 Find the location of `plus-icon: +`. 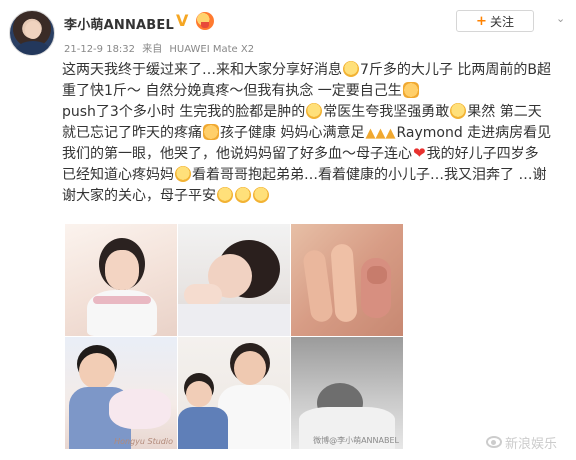

plus-icon: + is located at coordinates (481, 21).